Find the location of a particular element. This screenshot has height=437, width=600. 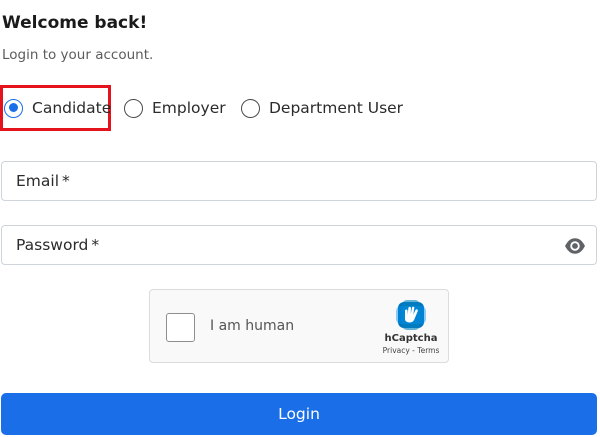

email-label-text: Email is located at coordinates (38, 181).